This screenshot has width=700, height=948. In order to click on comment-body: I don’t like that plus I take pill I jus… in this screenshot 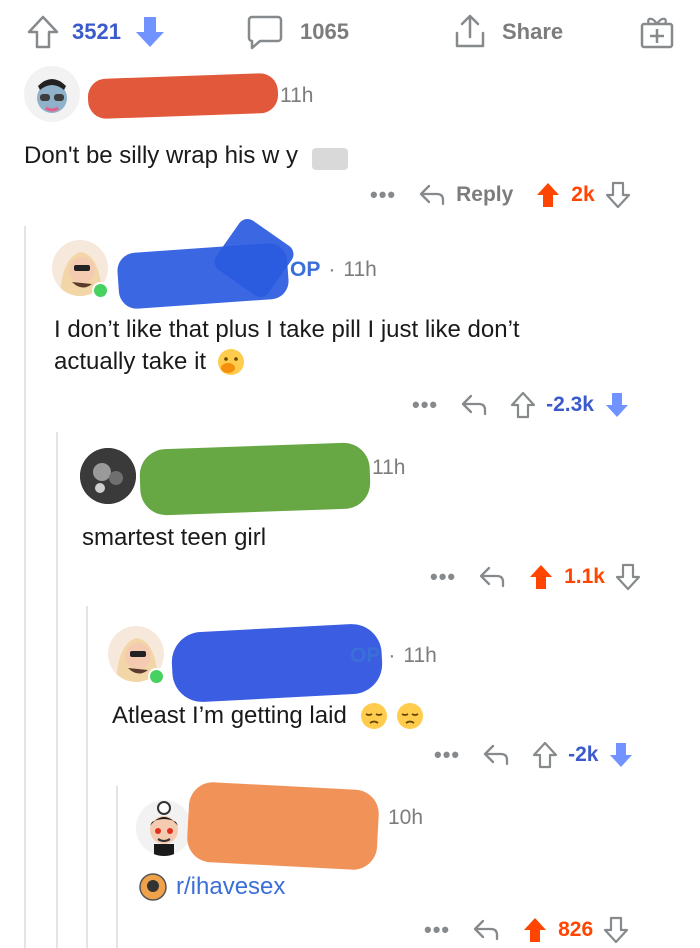, I will do `click(287, 346)`.